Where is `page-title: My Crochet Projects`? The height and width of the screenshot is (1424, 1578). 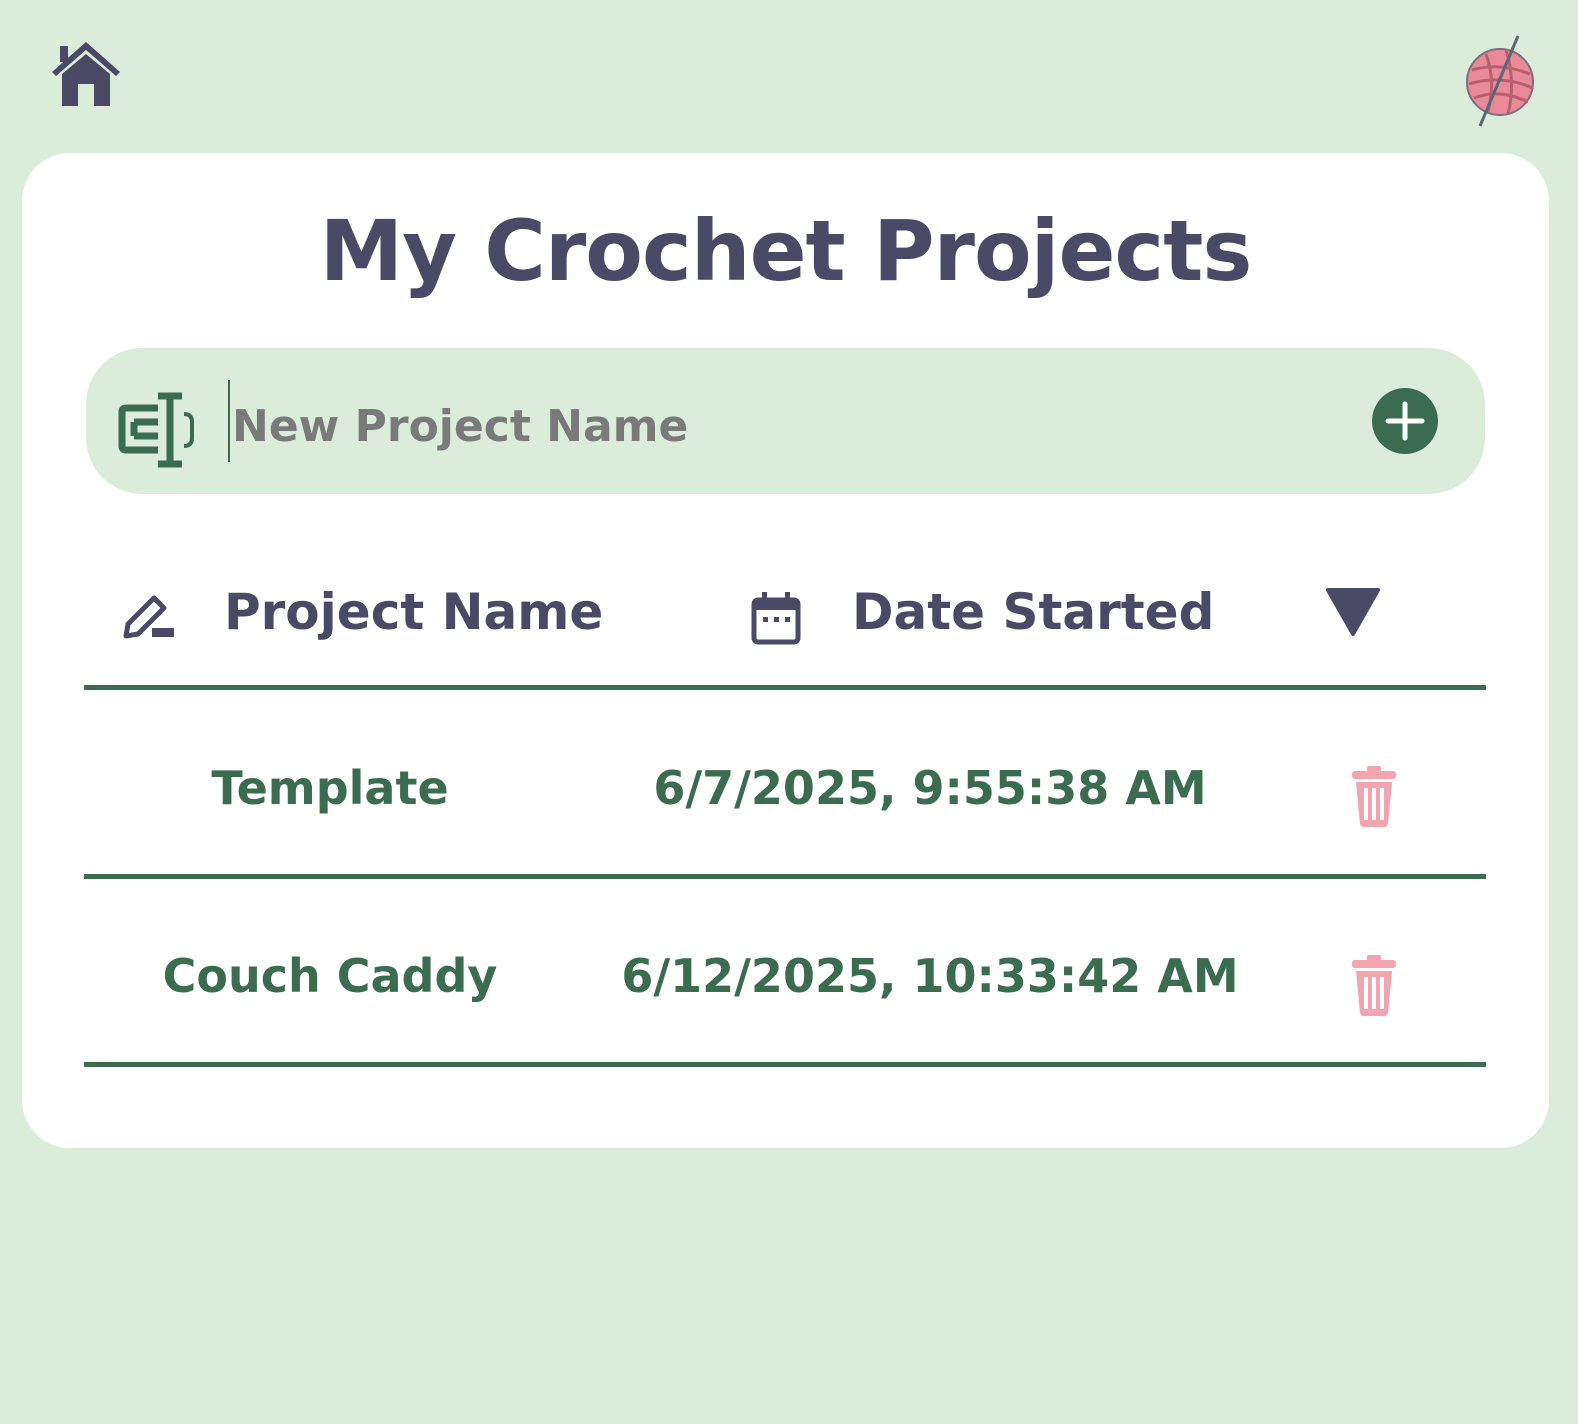
page-title: My Crochet Projects is located at coordinates (786, 251).